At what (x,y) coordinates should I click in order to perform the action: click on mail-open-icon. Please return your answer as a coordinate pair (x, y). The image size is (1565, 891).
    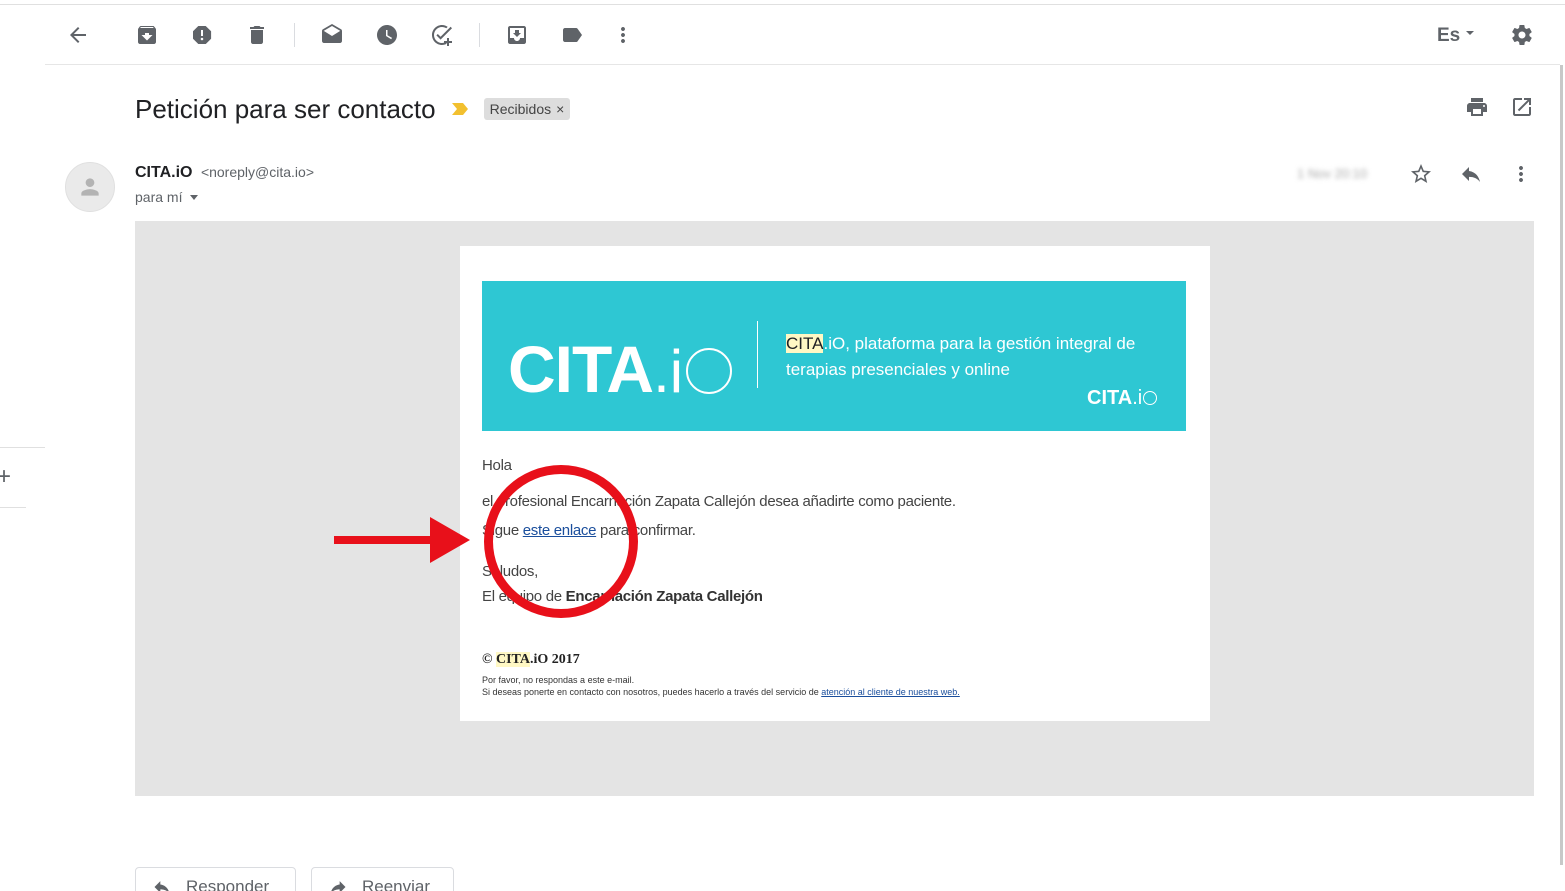
    Looking at the image, I should click on (332, 33).